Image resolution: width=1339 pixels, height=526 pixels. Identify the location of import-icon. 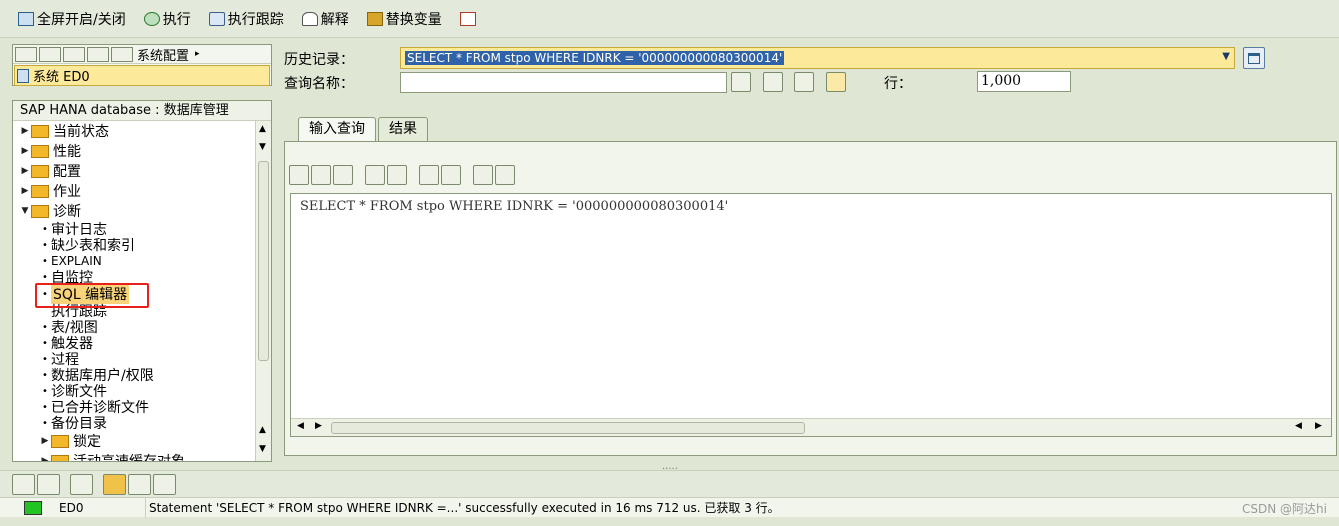
(483, 175).